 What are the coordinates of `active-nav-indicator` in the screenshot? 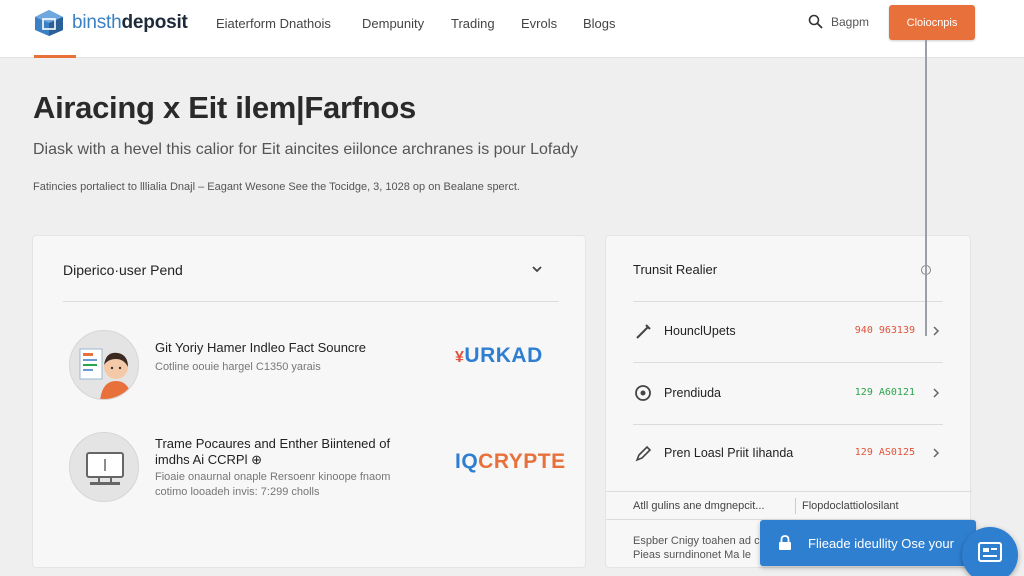 It's located at (55, 56).